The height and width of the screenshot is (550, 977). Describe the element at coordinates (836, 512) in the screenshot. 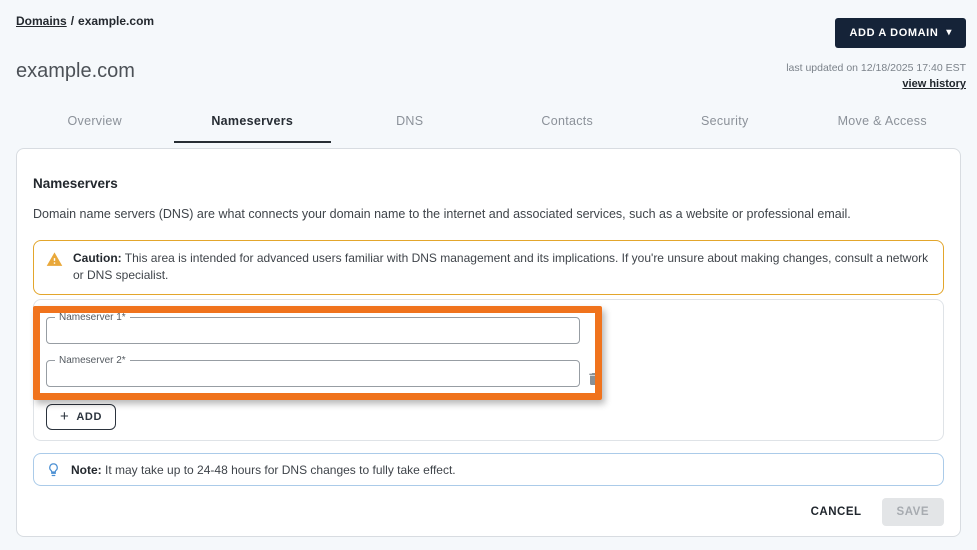

I see `cancel-button: CANCEL` at that location.